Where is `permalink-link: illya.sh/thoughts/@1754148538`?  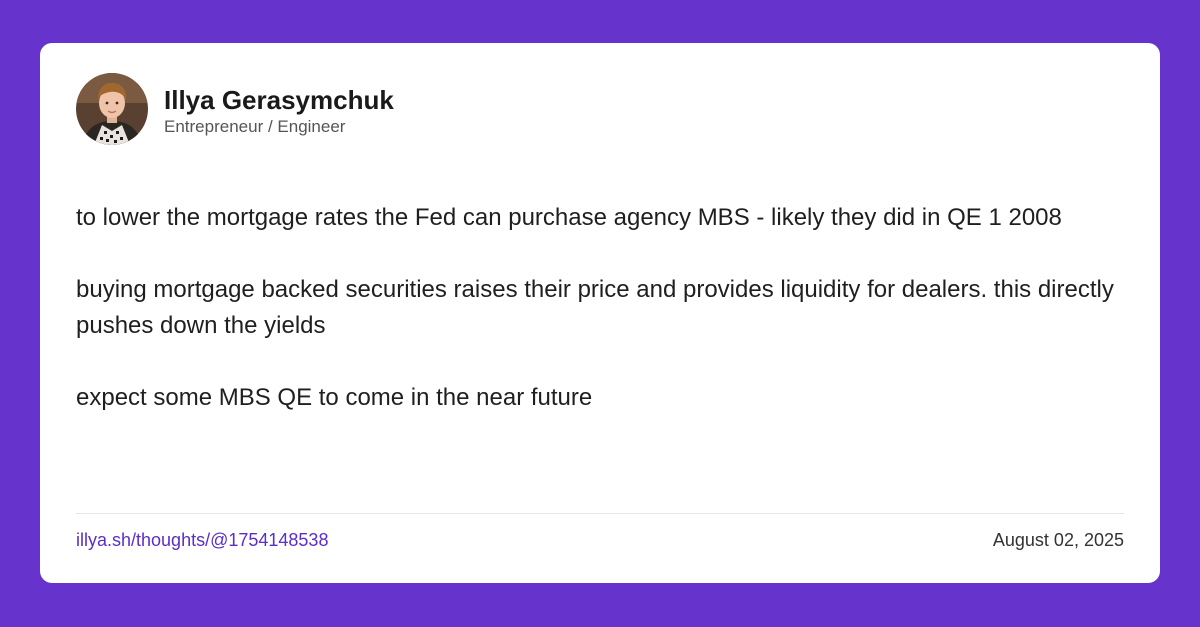
permalink-link: illya.sh/thoughts/@1754148538 is located at coordinates (202, 540).